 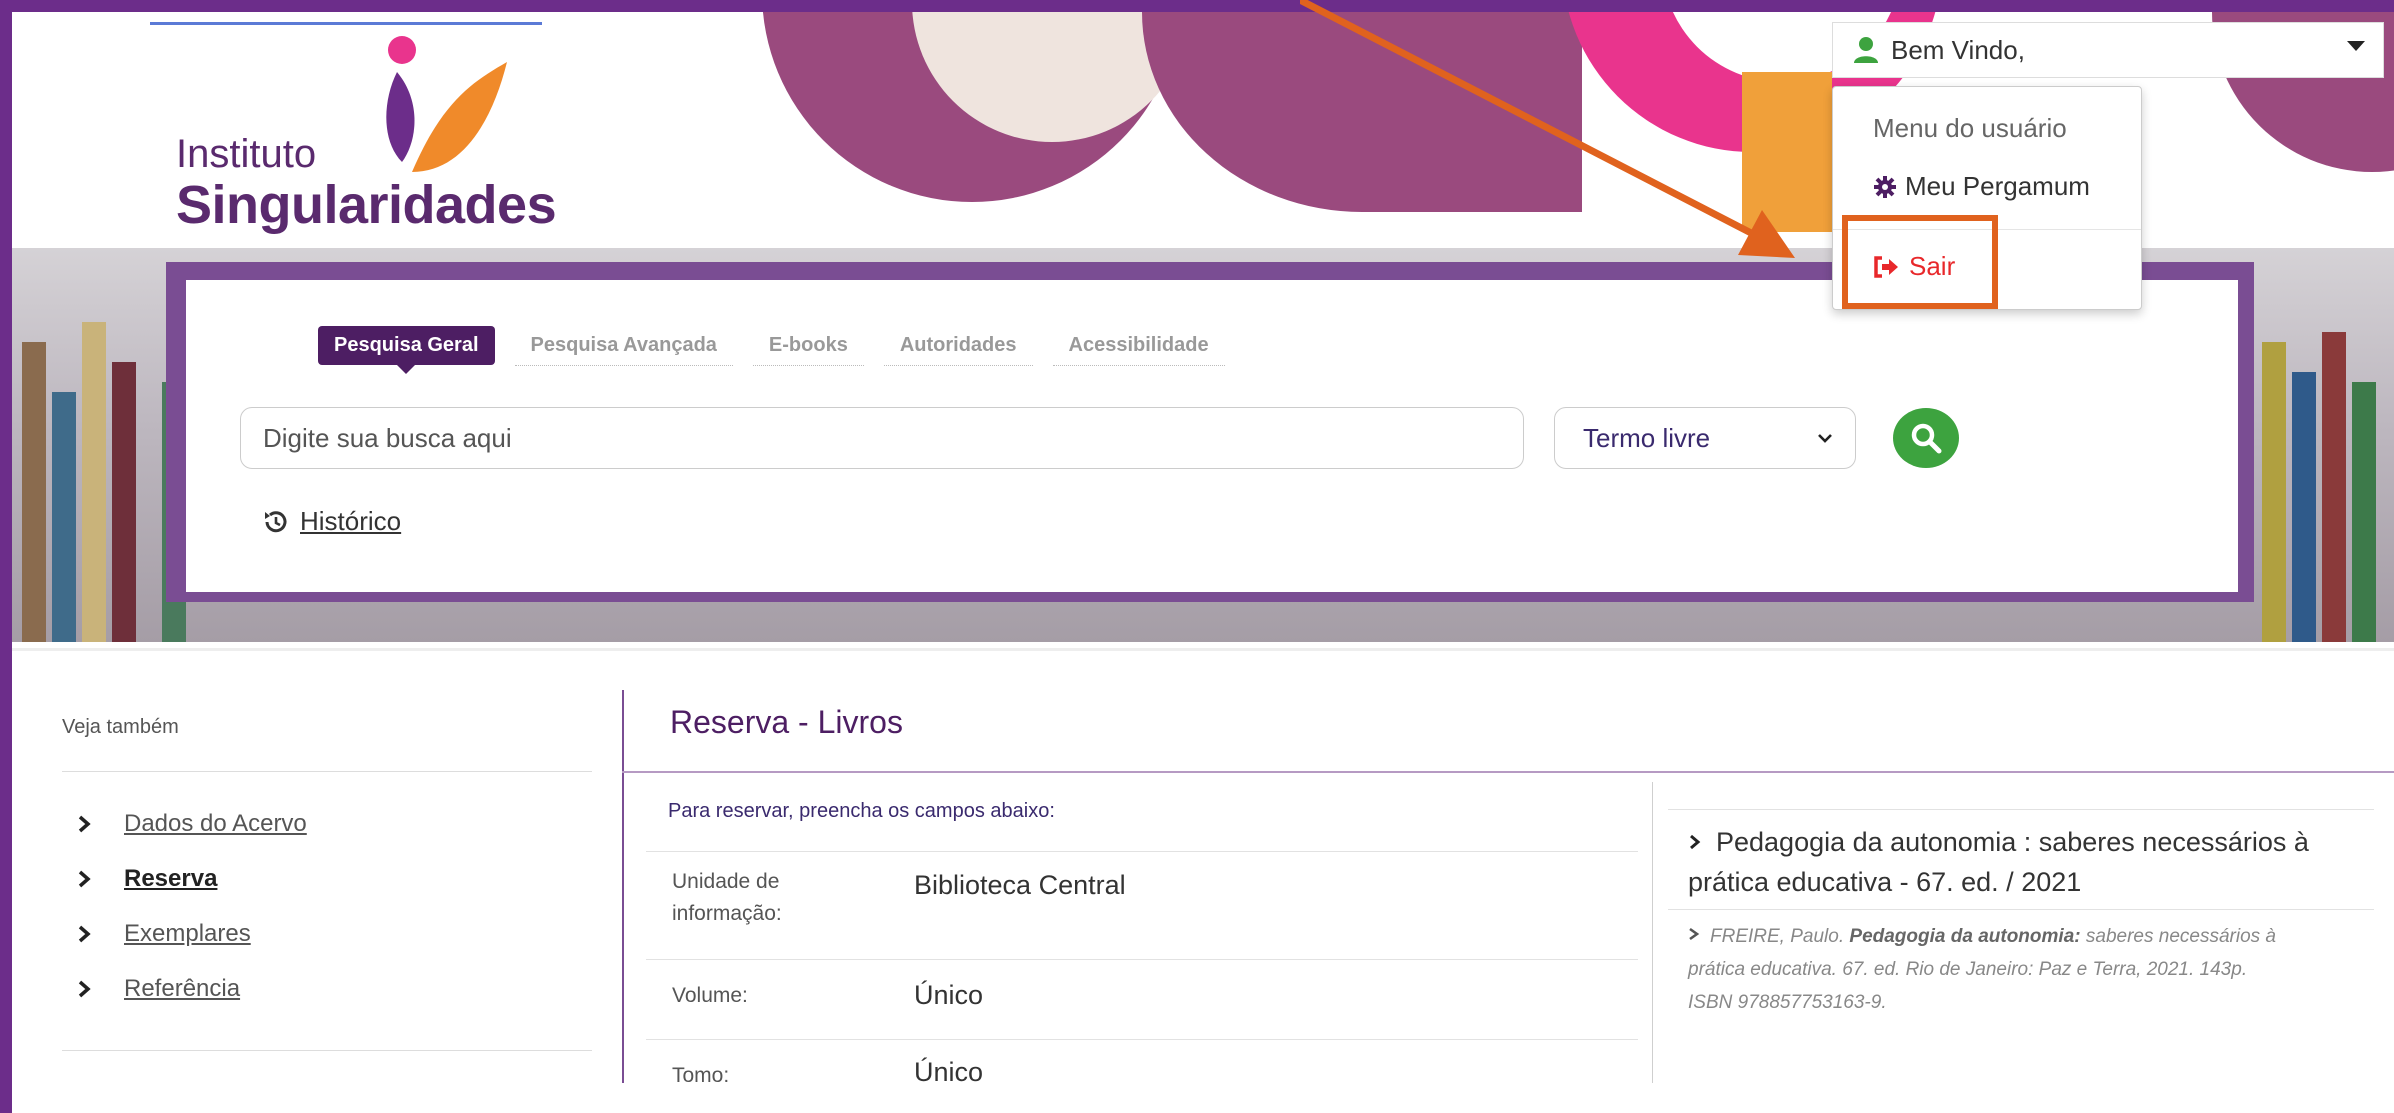 I want to click on field-label-volume: Volume:, so click(x=710, y=995).